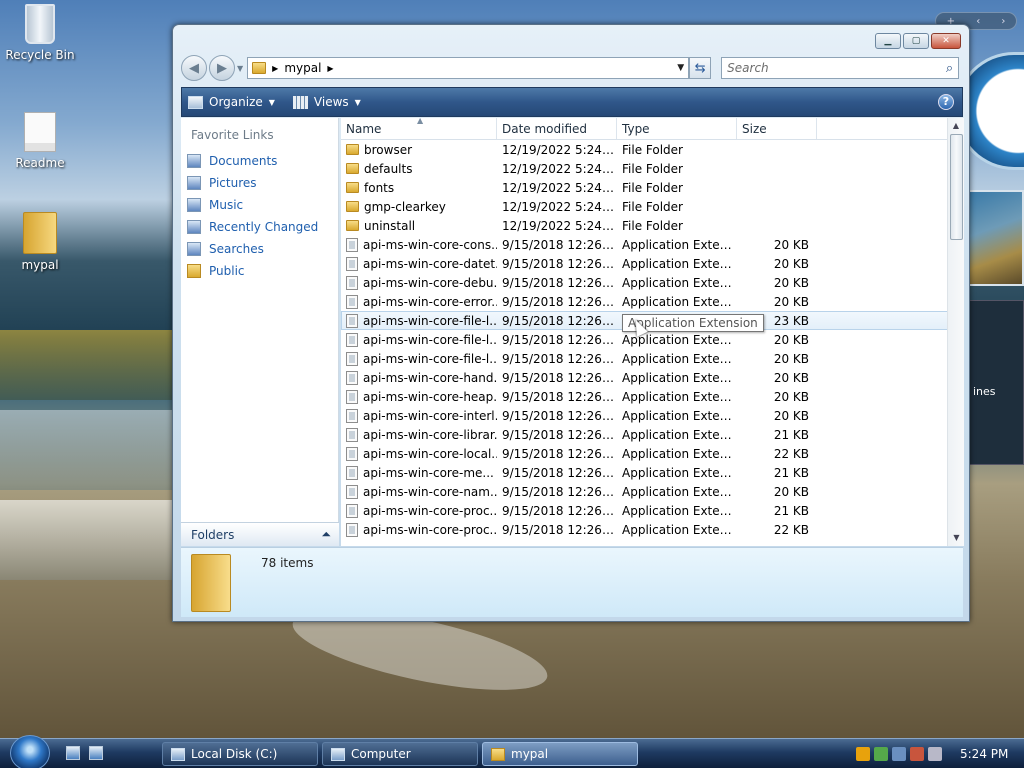 The height and width of the screenshot is (768, 1024). I want to click on music-icon, so click(194, 205).